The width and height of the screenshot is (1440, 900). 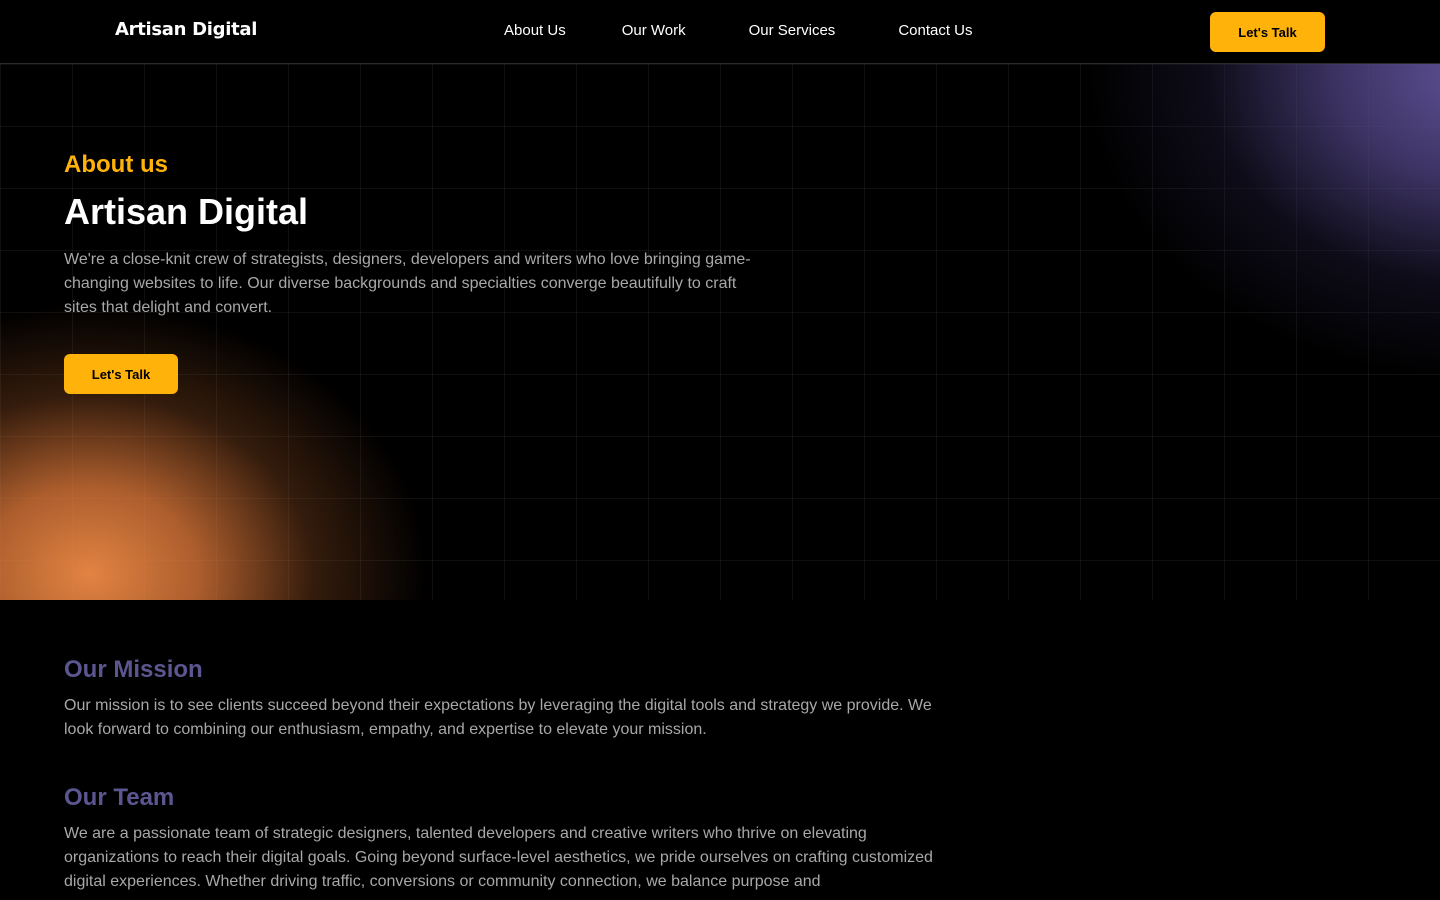 What do you see at coordinates (186, 211) in the screenshot?
I see `hero-title: Artisan Digital` at bounding box center [186, 211].